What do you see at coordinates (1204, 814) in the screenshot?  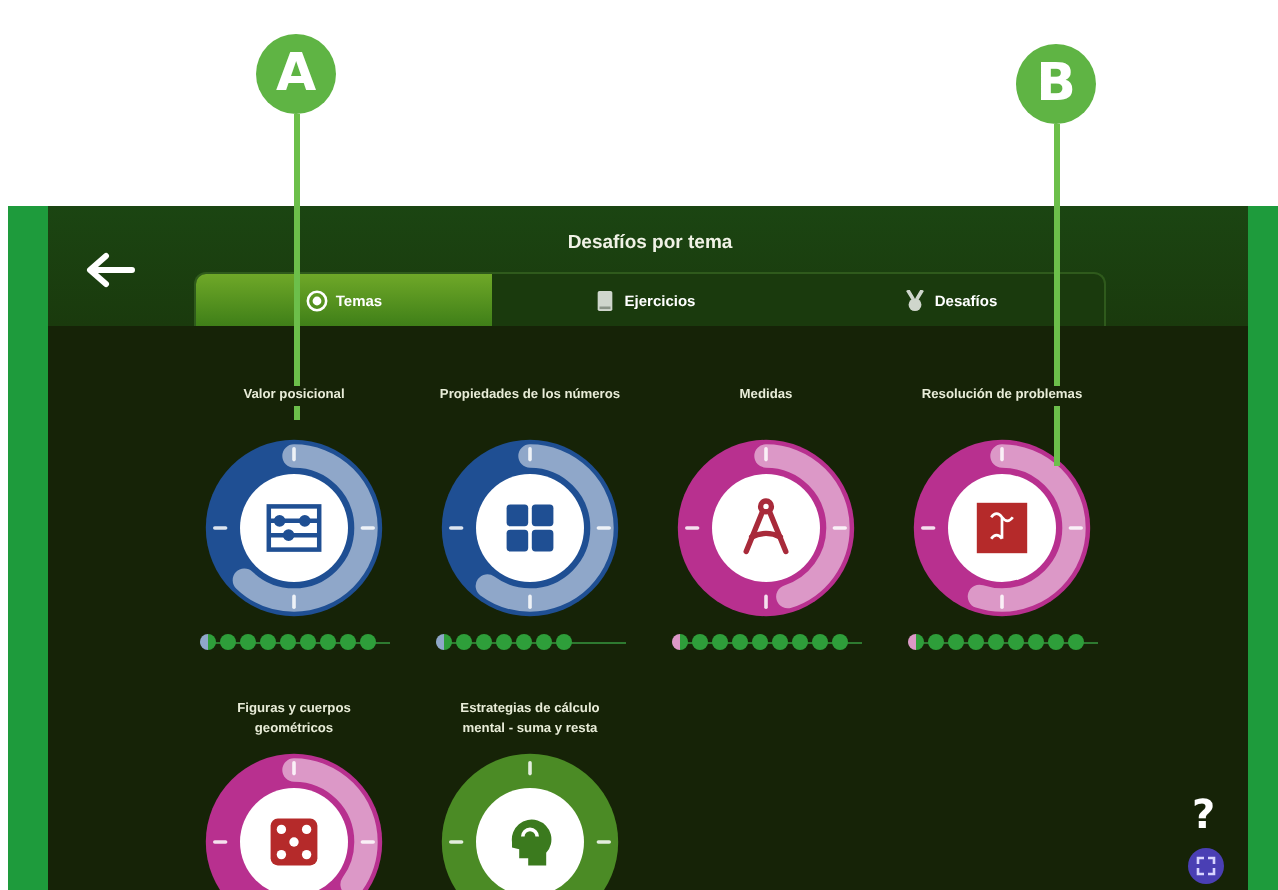 I see `help-icon: ?` at bounding box center [1204, 814].